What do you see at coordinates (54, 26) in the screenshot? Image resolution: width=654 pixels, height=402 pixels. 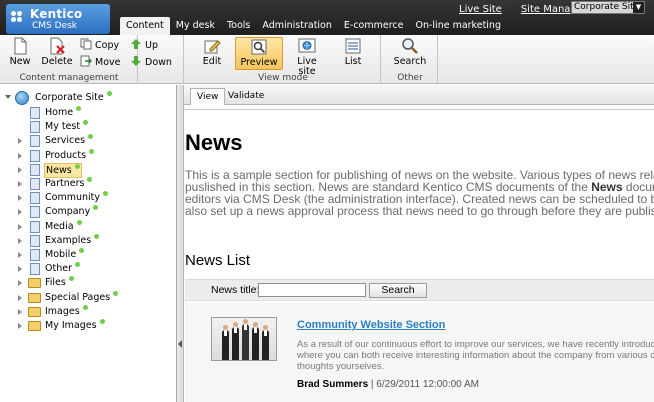 I see `logo-subtitle: CMS Desk` at bounding box center [54, 26].